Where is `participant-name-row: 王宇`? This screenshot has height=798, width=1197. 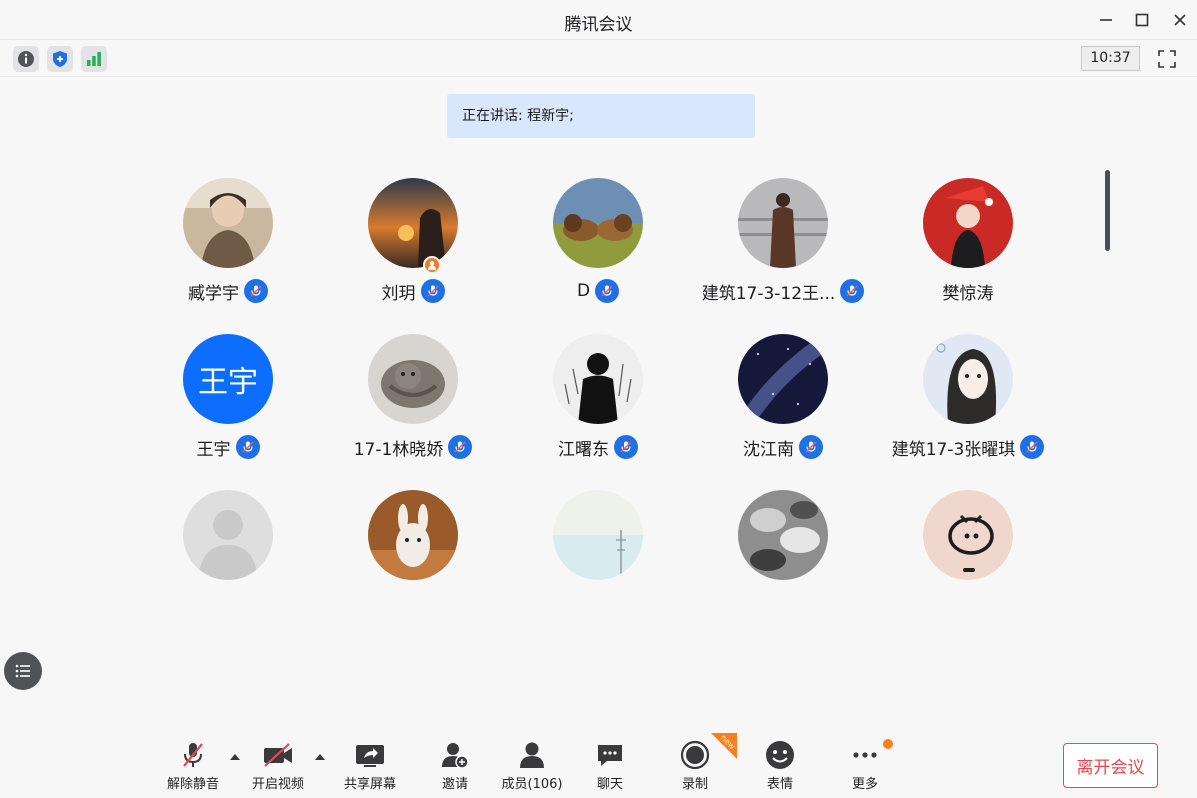 participant-name-row: 王宇 is located at coordinates (228, 447).